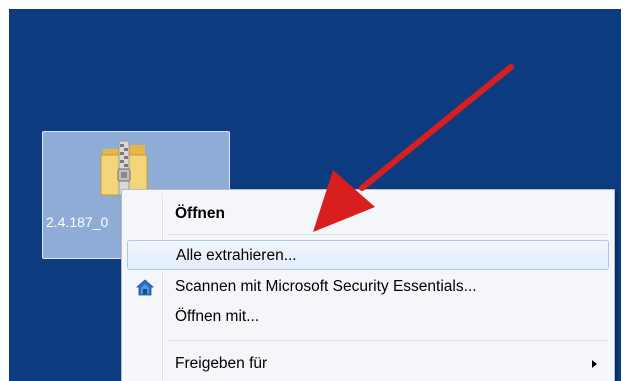 The width and height of the screenshot is (630, 381). Describe the element at coordinates (368, 214) in the screenshot. I see `menu-item-open: Öffnen` at that location.